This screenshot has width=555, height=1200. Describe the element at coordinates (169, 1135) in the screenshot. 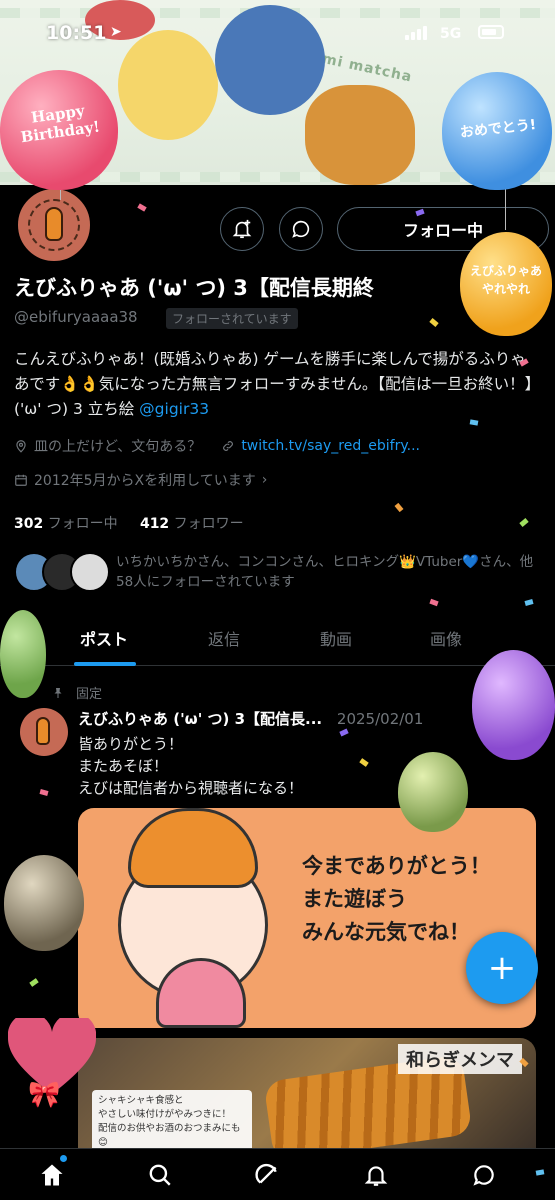

I see `caption-line: 配信のお供やお酒のおつまみにも😊` at that location.